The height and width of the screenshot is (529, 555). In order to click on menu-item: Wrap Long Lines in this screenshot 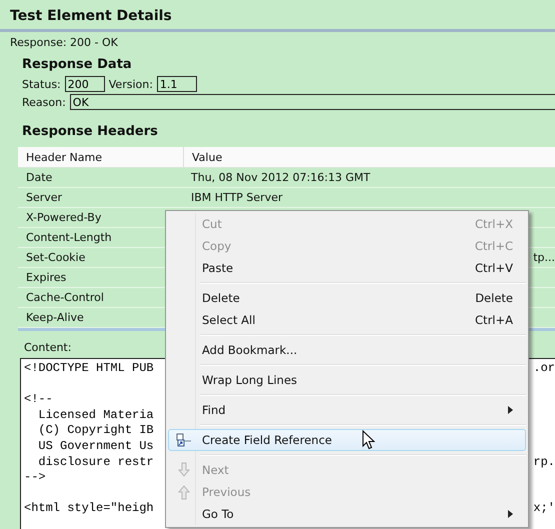, I will do `click(347, 380)`.